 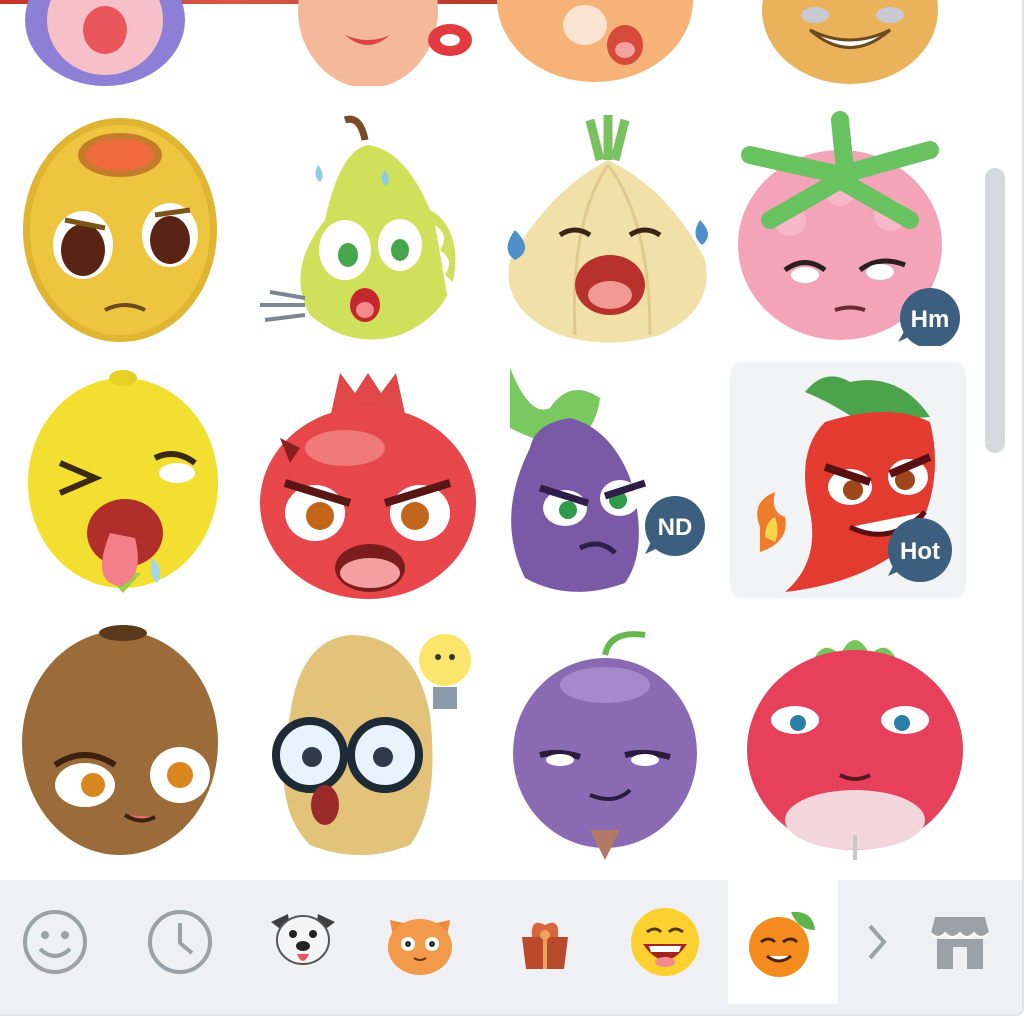 I want to click on gift-icon, so click(x=545, y=945).